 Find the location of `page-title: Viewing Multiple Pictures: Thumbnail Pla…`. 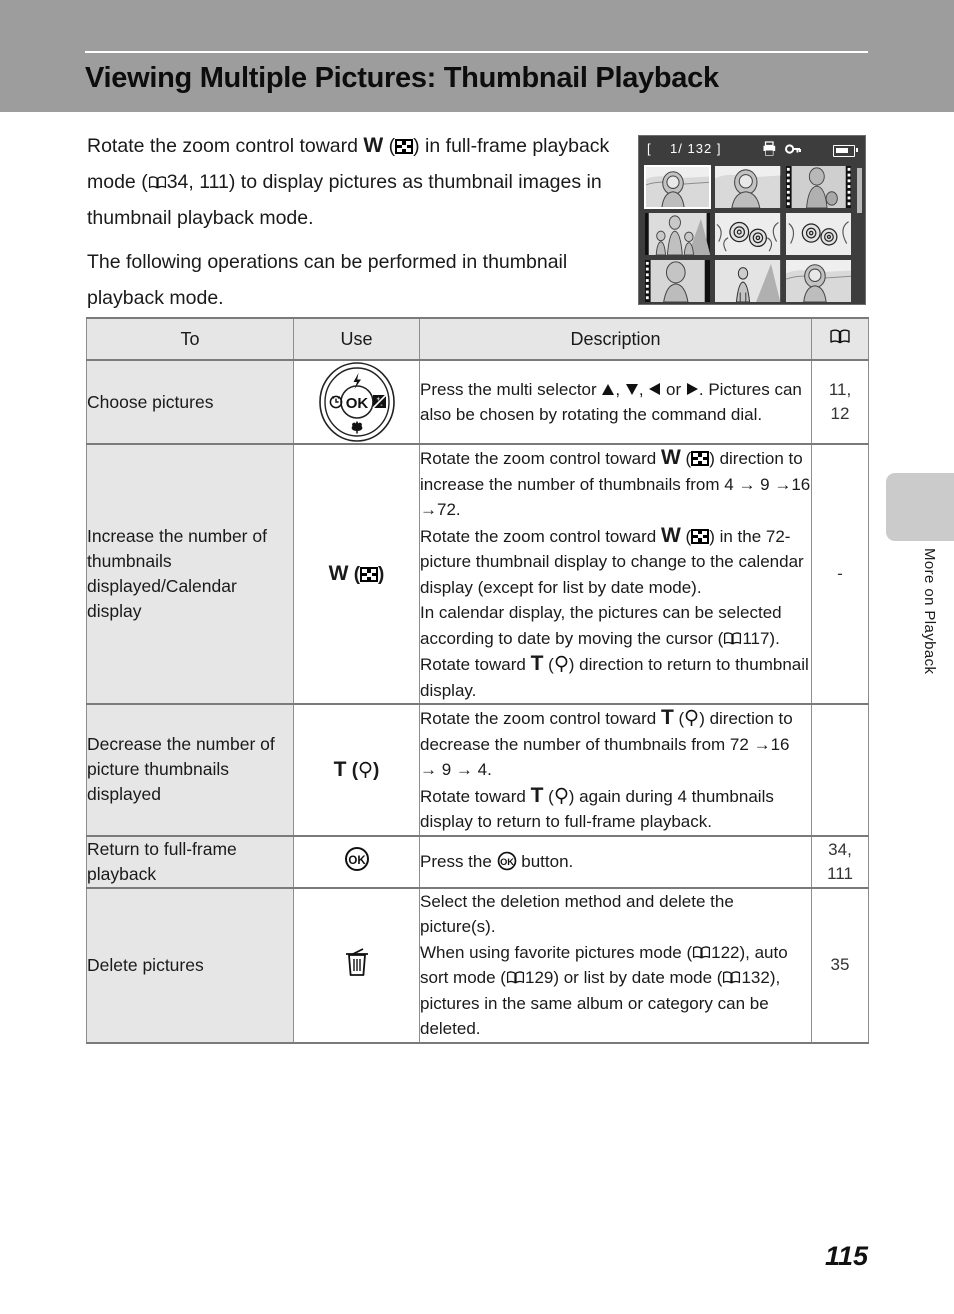

page-title: Viewing Multiple Pictures: Thumbnail Pla… is located at coordinates (402, 78).